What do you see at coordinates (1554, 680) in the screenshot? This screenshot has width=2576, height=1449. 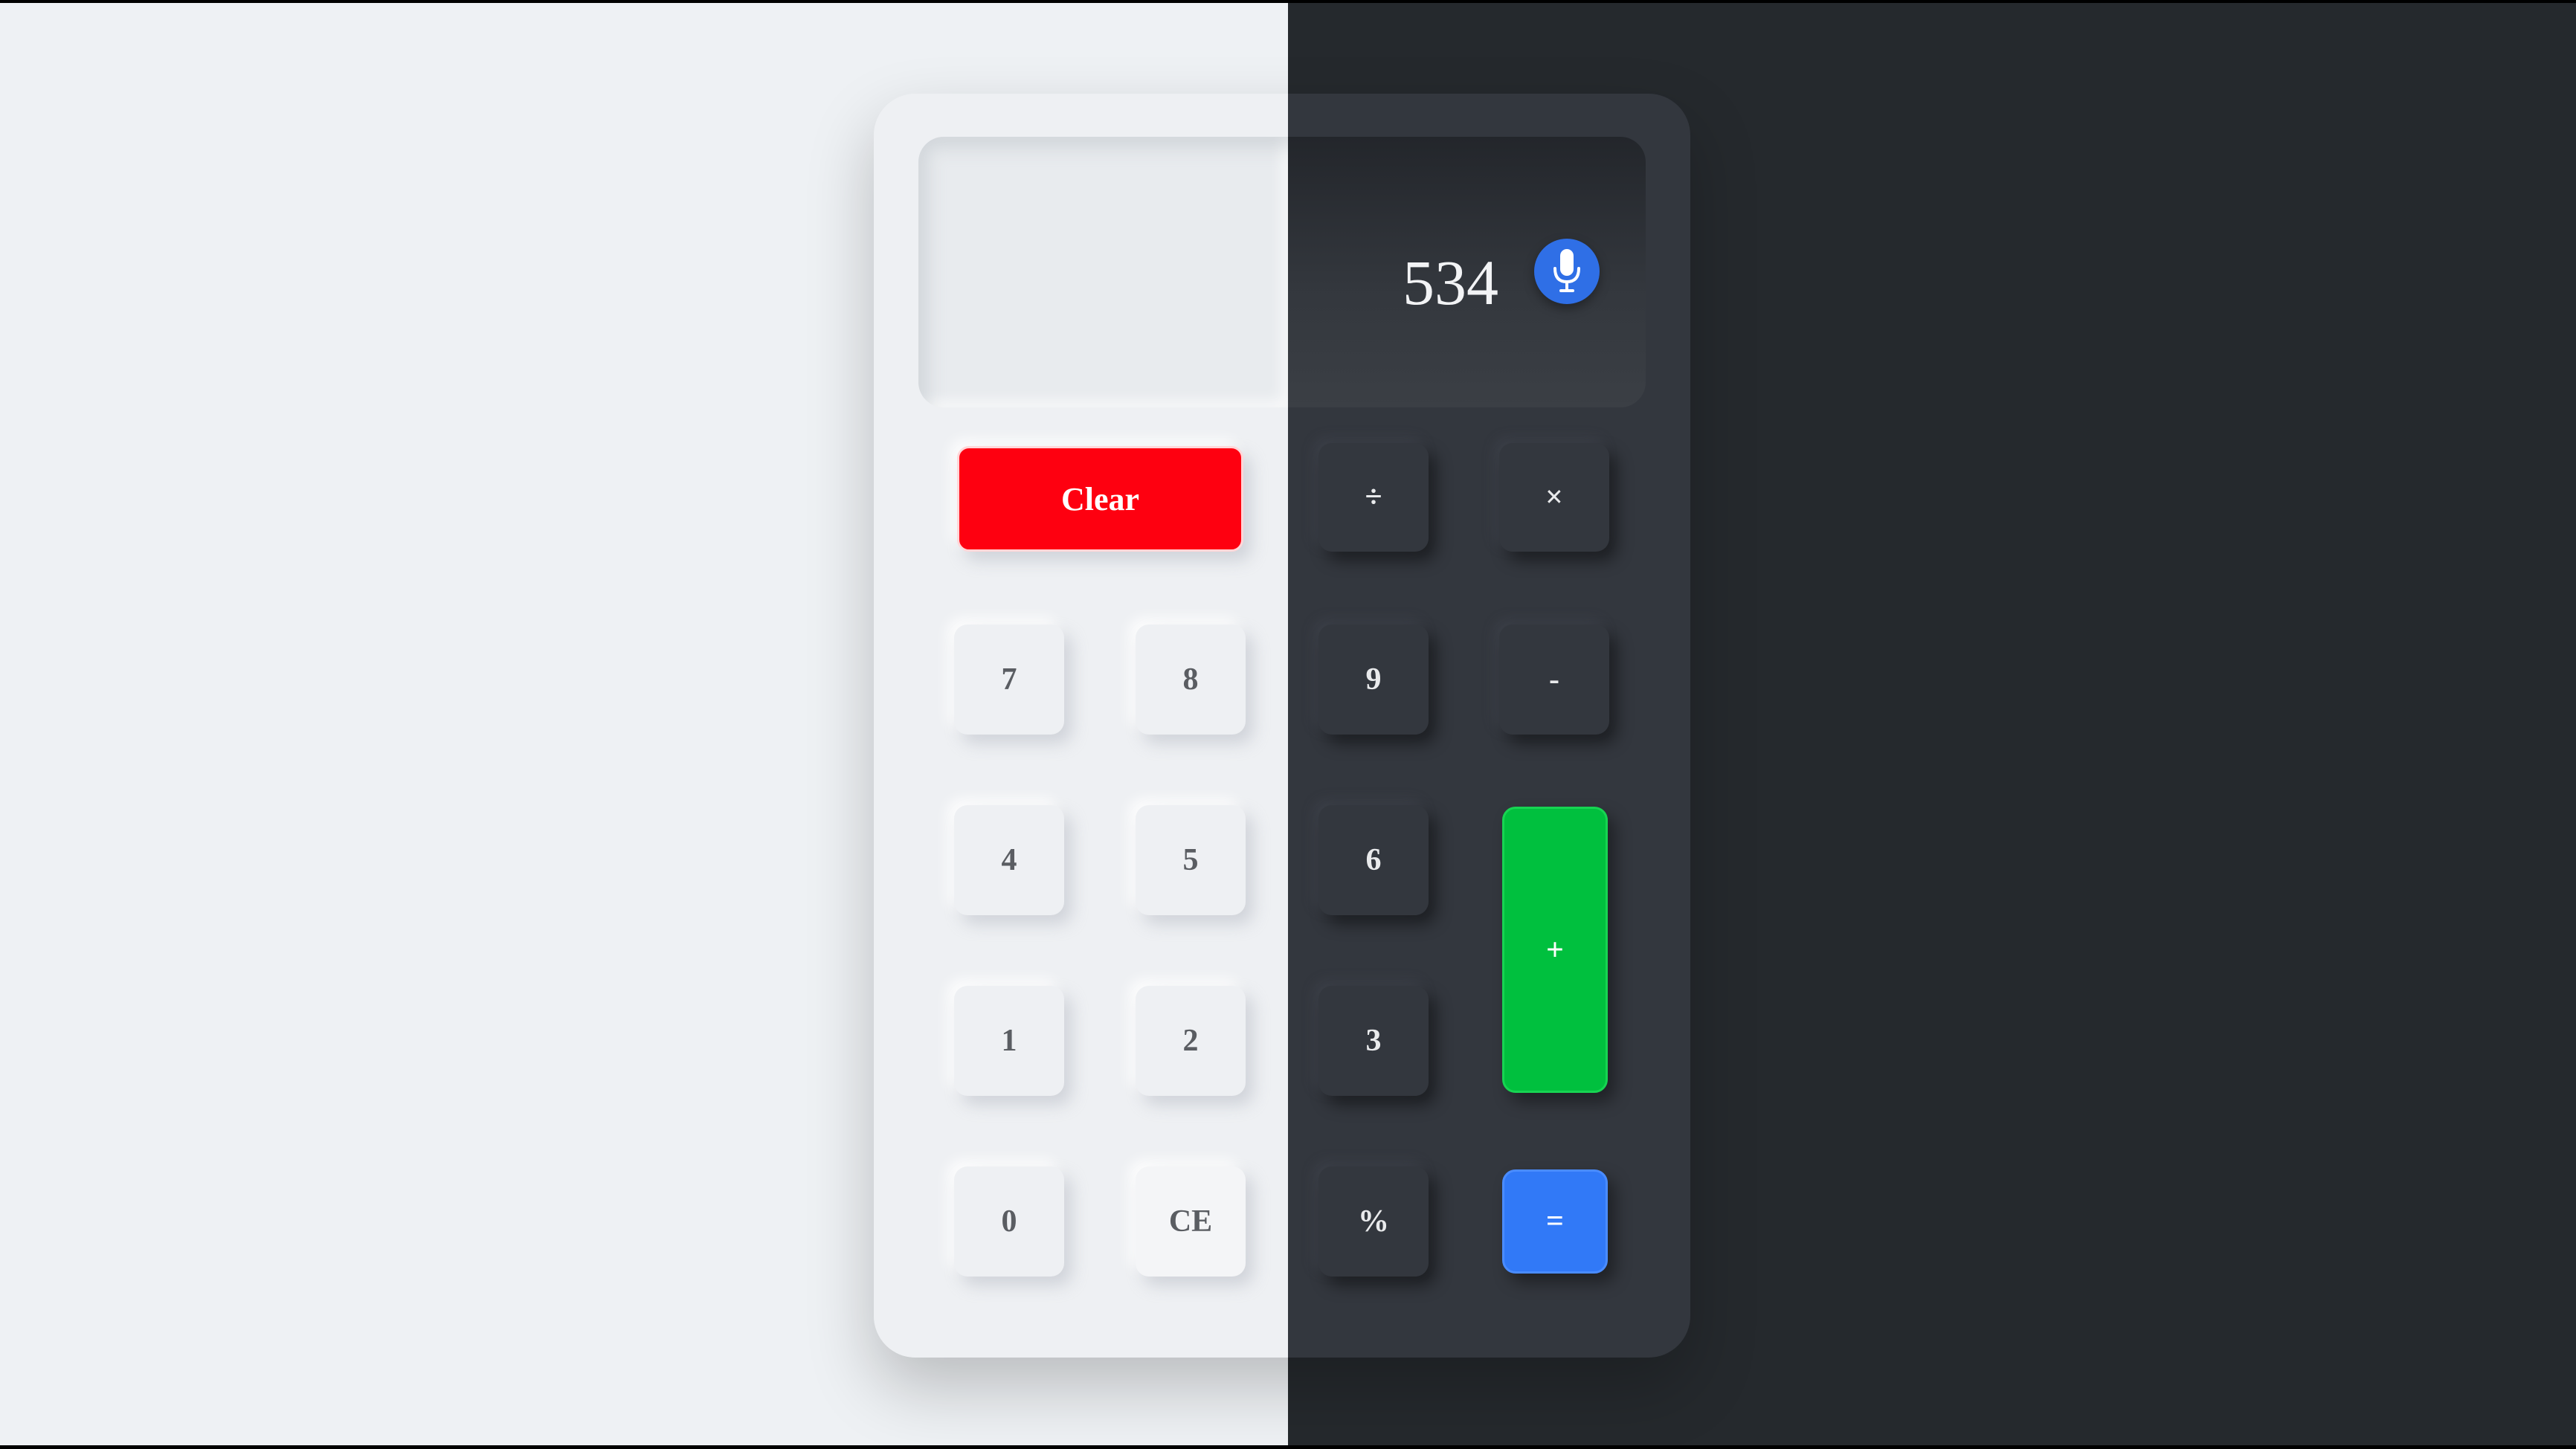 I see `minus-button: -` at bounding box center [1554, 680].